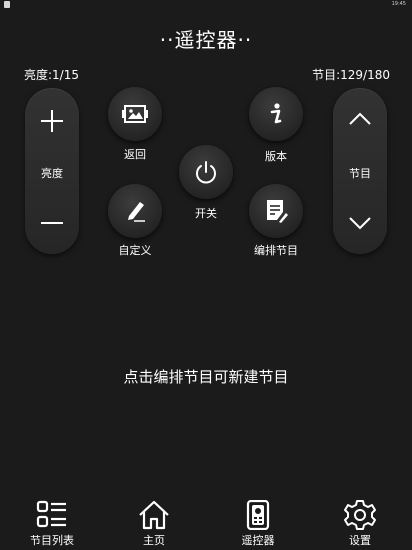 The image size is (412, 550). What do you see at coordinates (206, 377) in the screenshot?
I see `hint-text: 点击编排节目可新建节目` at bounding box center [206, 377].